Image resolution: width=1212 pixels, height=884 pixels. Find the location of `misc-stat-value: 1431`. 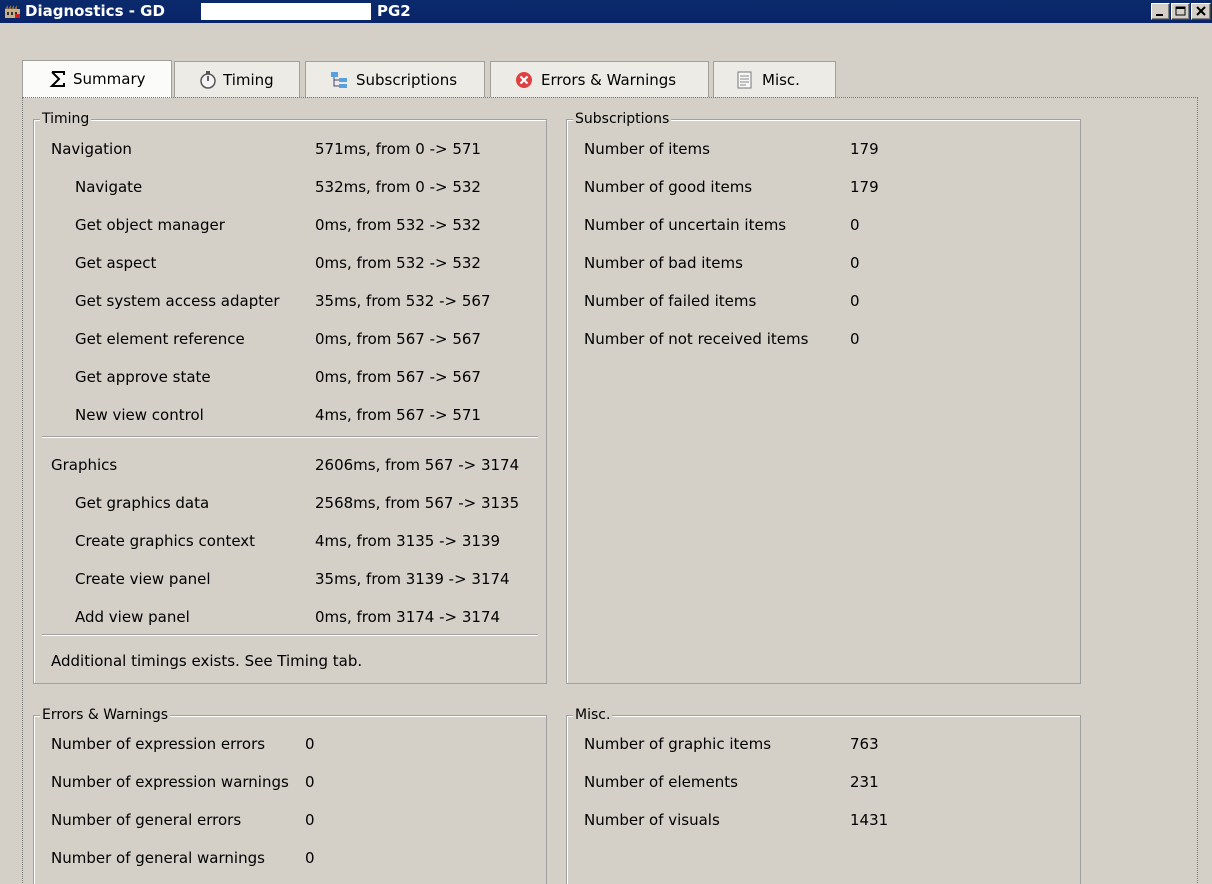

misc-stat-value: 1431 is located at coordinates (869, 820).